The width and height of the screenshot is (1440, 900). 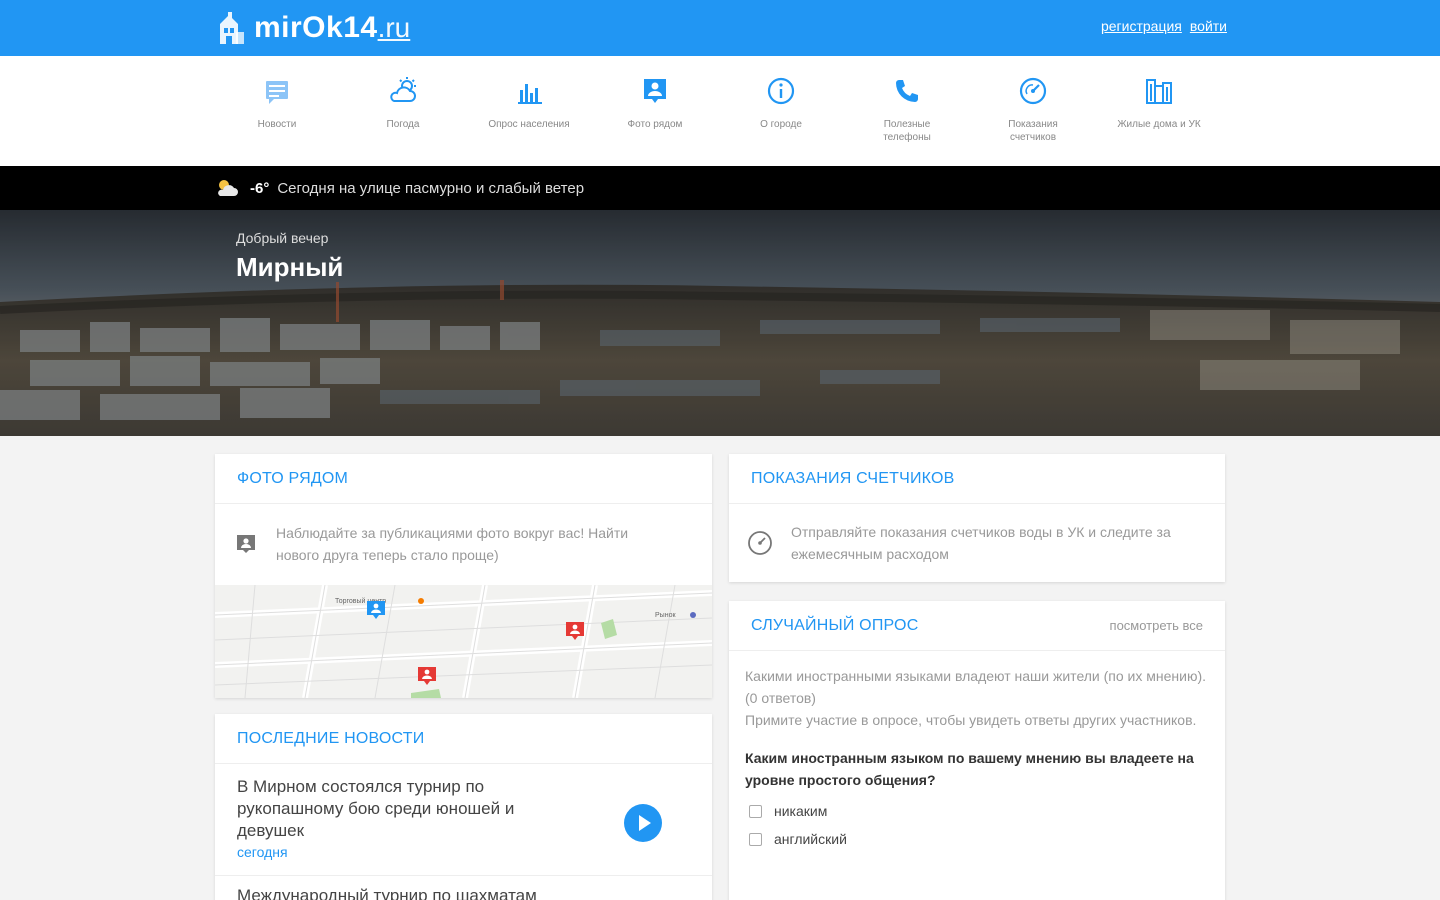 What do you see at coordinates (1159, 111) in the screenshot?
I see `nav-item-buildings: Жилые дома и УК` at bounding box center [1159, 111].